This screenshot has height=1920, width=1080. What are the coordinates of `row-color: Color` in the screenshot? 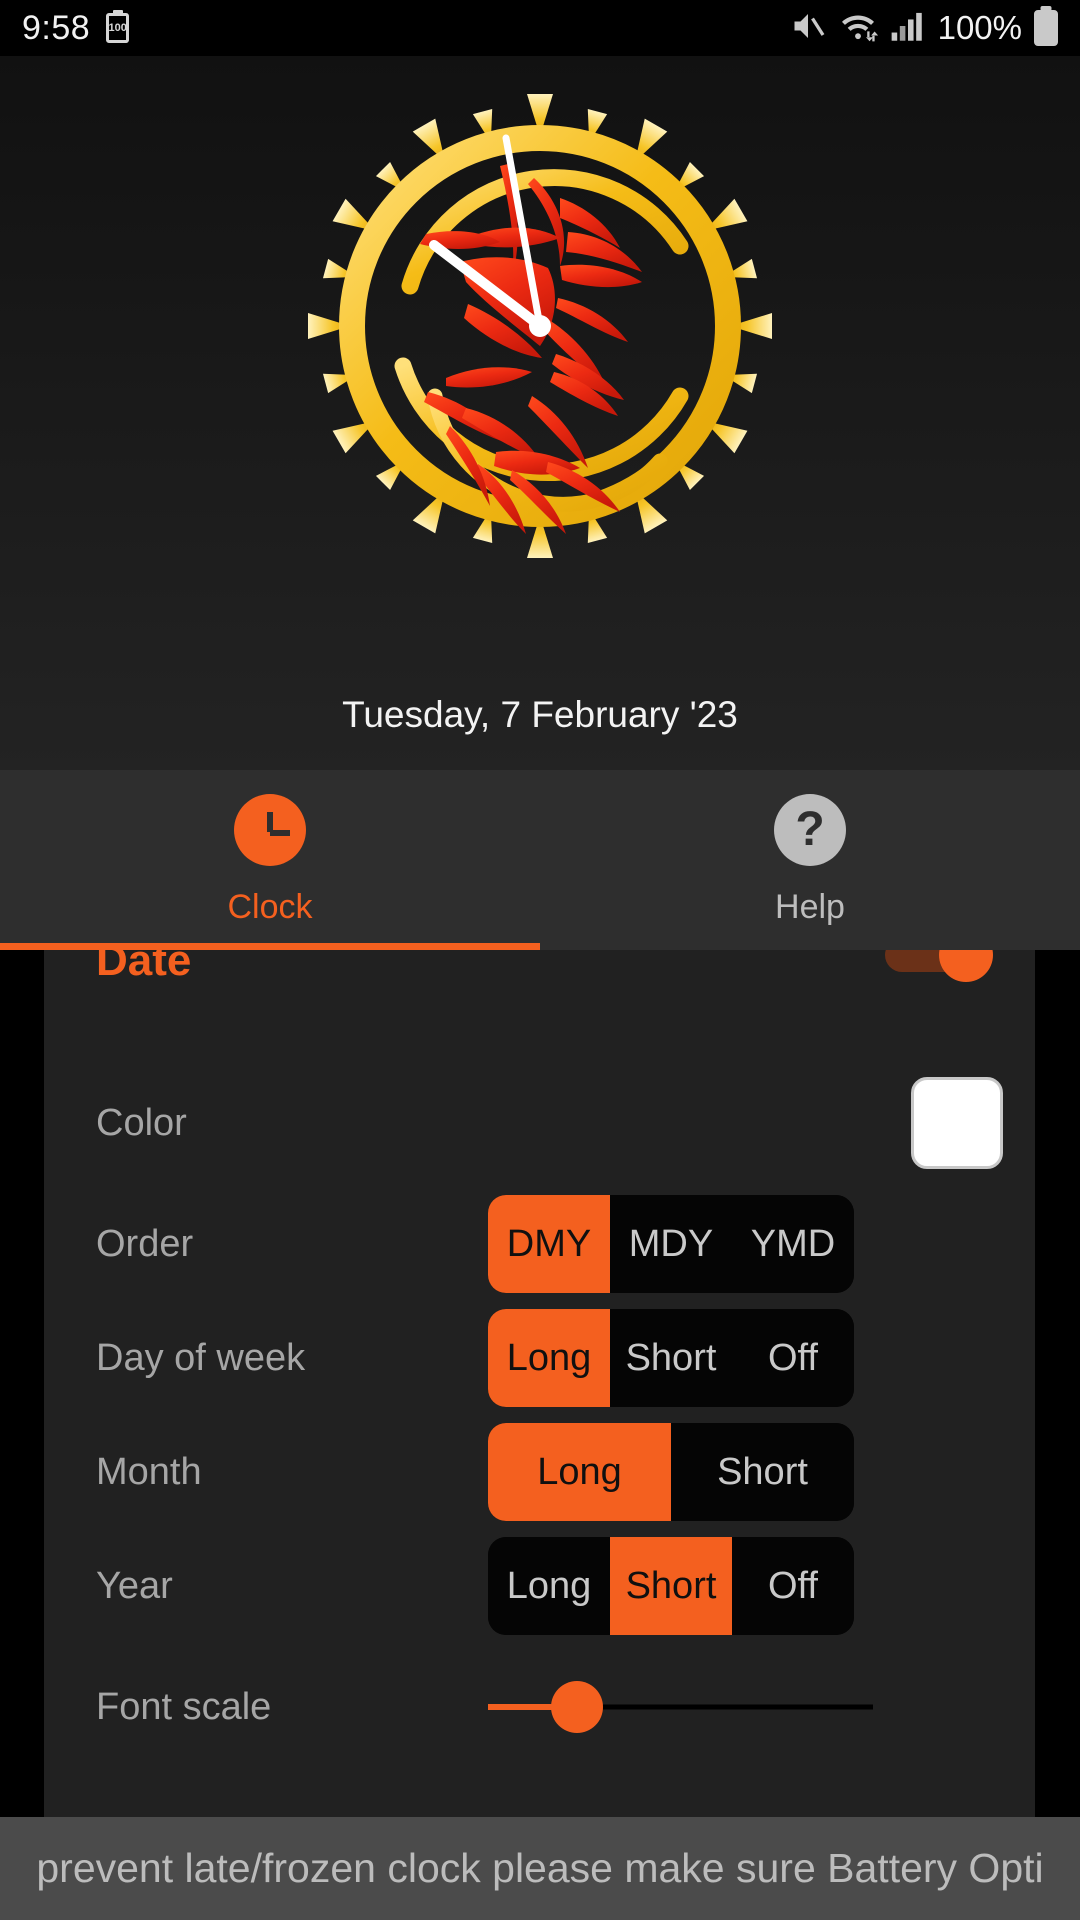 It's located at (539, 1123).